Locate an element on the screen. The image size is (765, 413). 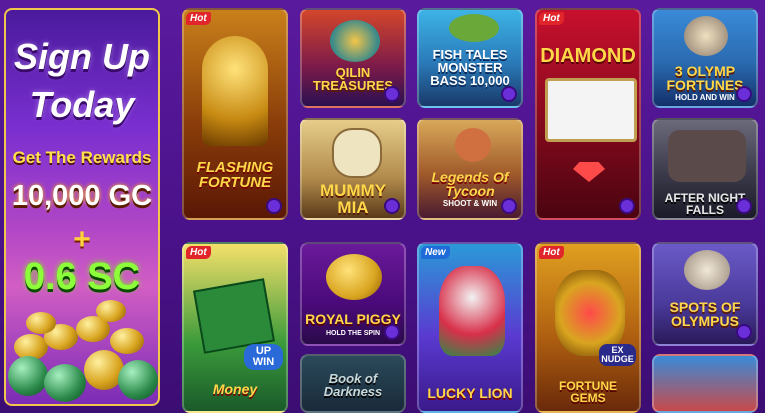
coin-pile-illustration is located at coordinates (82, 349).